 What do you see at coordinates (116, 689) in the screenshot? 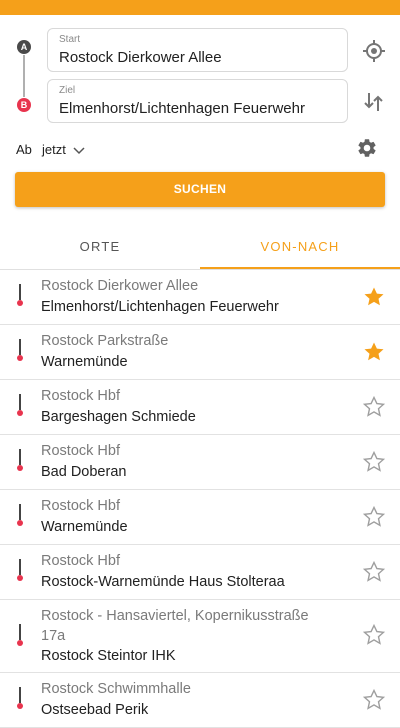
I see `route-origin: Rostock Schwimmhalle` at bounding box center [116, 689].